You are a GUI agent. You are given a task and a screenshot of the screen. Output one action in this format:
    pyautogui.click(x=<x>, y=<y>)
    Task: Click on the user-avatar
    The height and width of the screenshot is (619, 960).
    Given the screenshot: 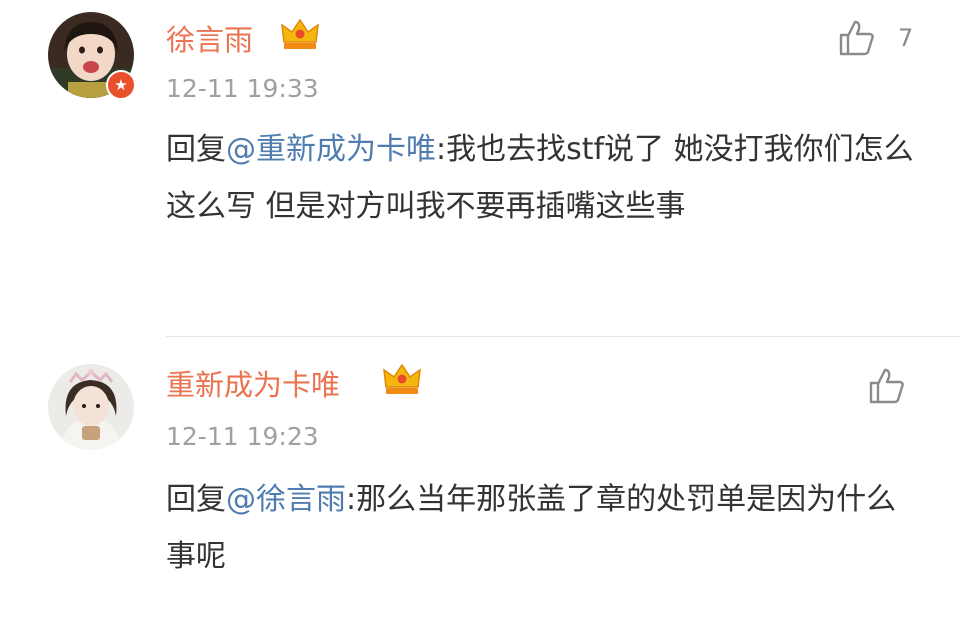 What is the action you would take?
    pyautogui.click(x=91, y=407)
    